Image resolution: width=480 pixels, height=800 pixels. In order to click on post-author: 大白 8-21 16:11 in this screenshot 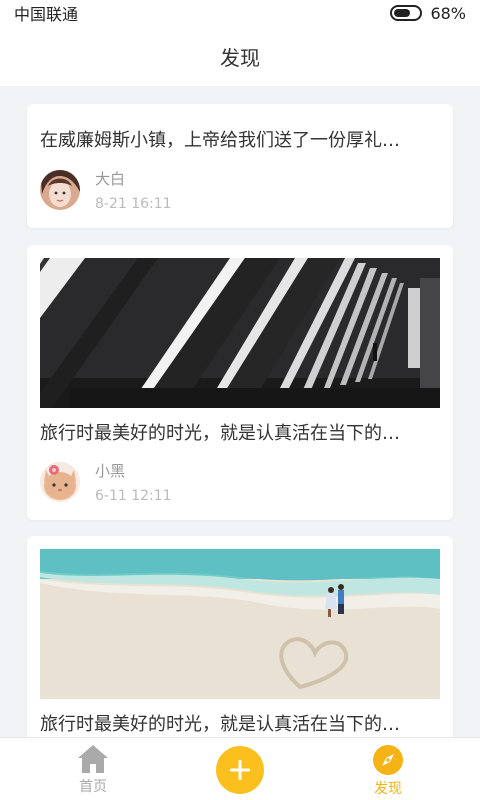, I will do `click(106, 190)`.